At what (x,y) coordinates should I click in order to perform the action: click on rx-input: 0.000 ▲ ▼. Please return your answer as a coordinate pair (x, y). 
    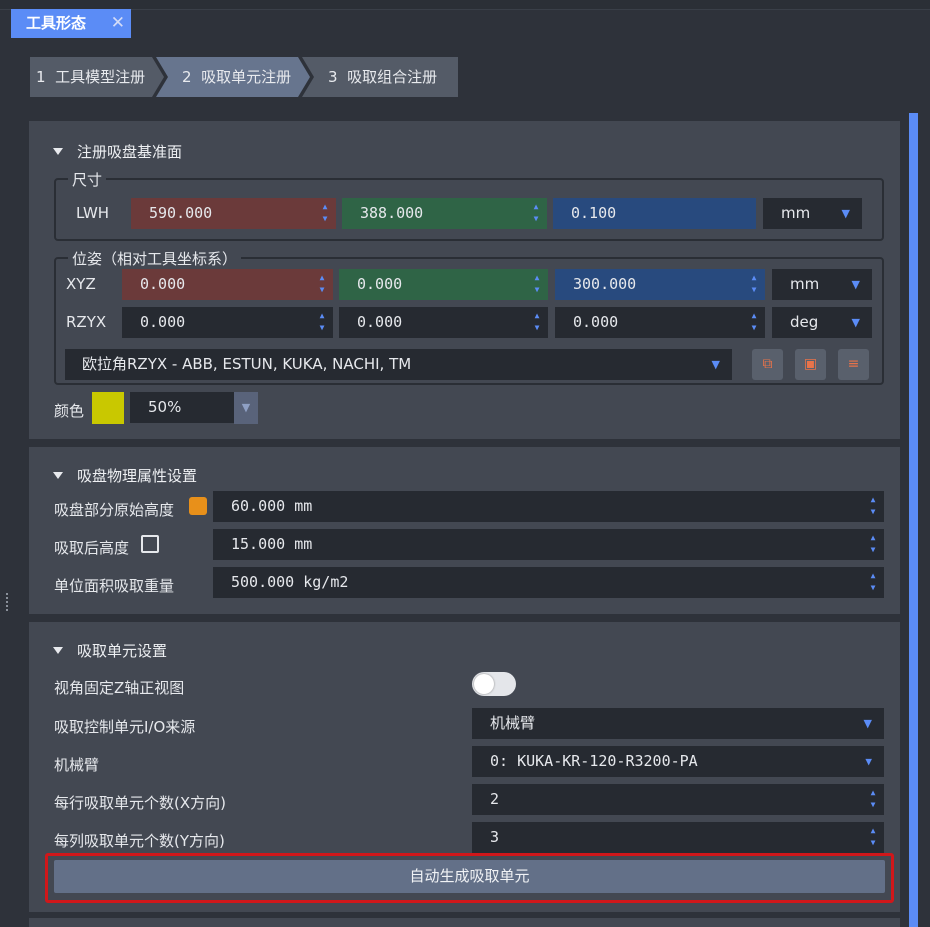
    Looking at the image, I should click on (660, 322).